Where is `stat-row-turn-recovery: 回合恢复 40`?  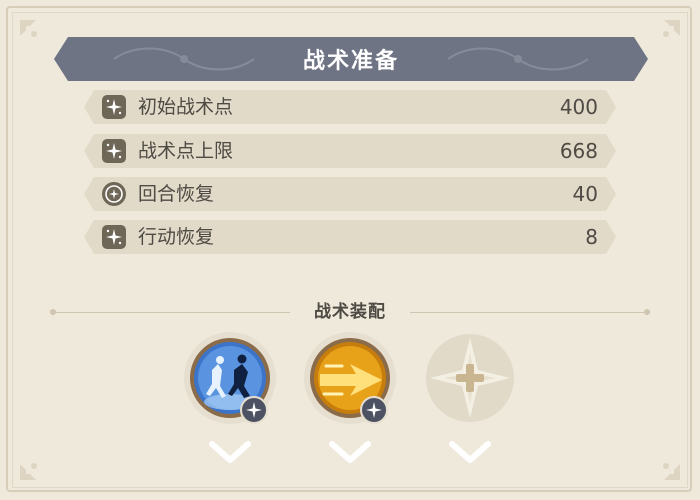
stat-row-turn-recovery: 回合恢复 40 is located at coordinates (350, 194).